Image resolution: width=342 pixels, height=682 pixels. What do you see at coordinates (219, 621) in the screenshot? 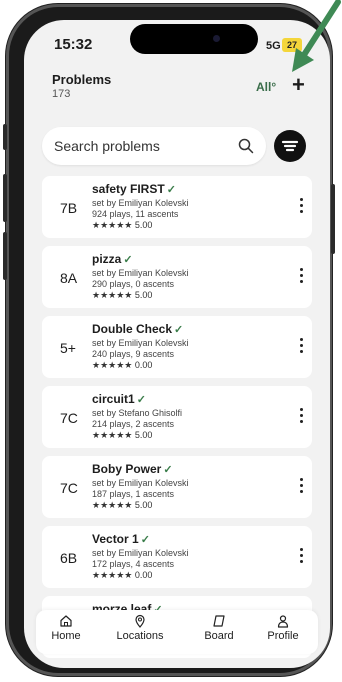
I see `board-icon` at bounding box center [219, 621].